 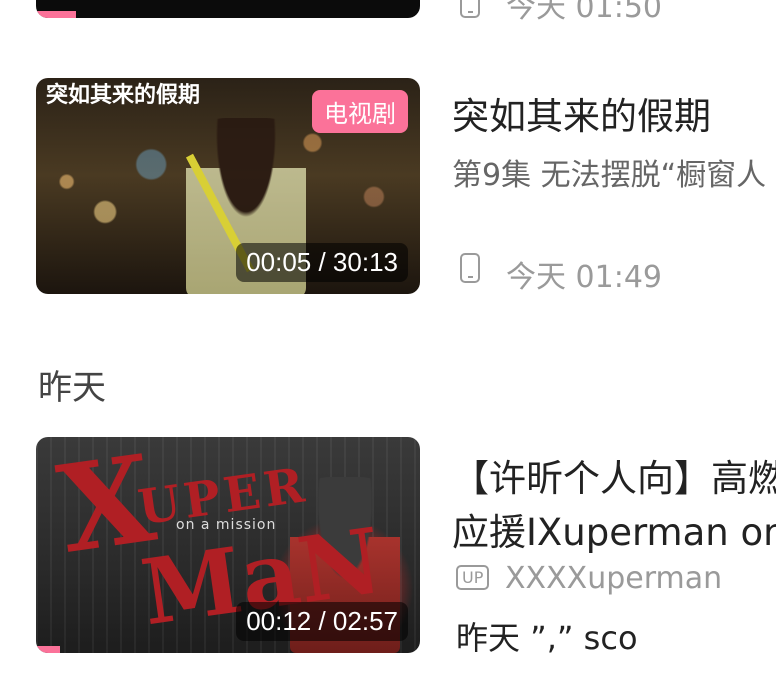 I want to click on duration-label: 00:05 / 30:13, so click(x=322, y=262).